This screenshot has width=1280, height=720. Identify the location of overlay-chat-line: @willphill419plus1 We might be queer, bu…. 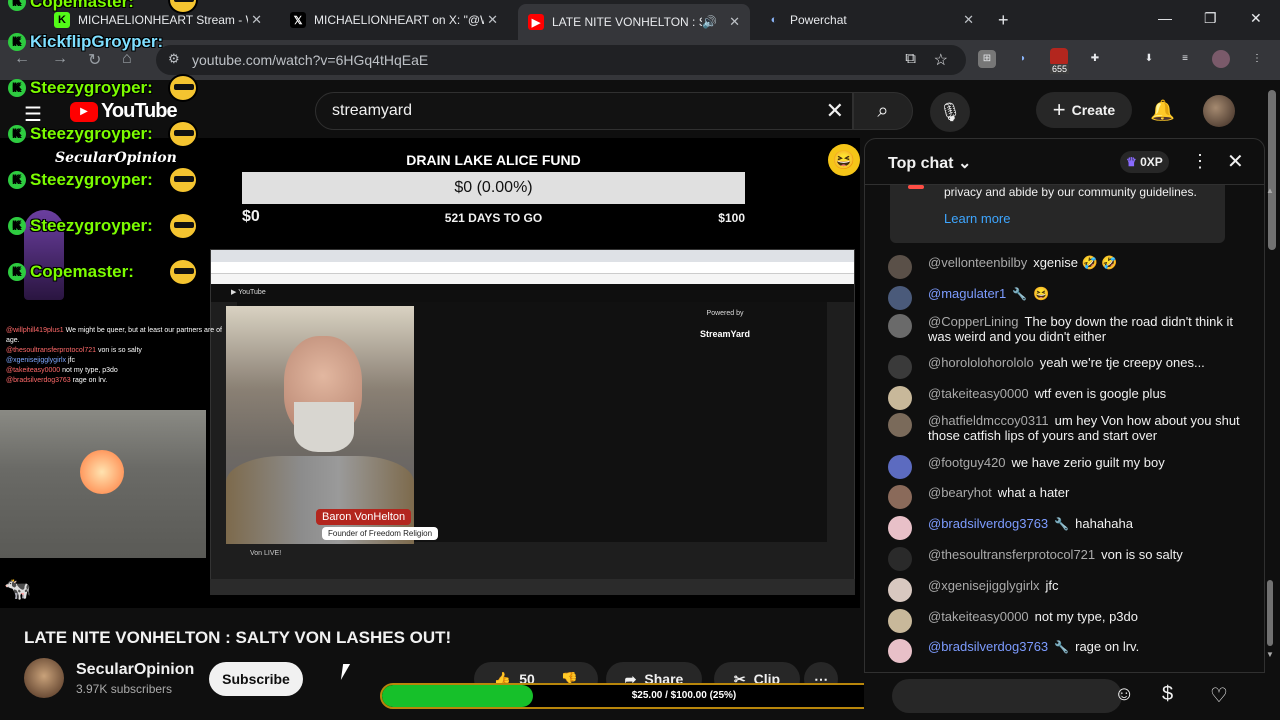
(114, 335).